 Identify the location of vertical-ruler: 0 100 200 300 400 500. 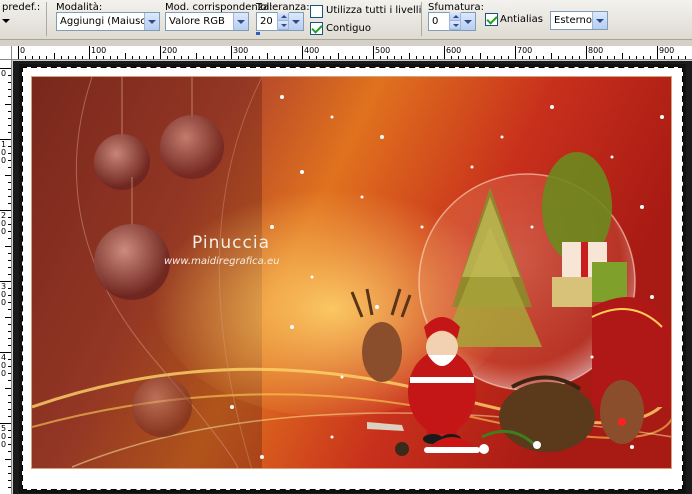
(6, 277).